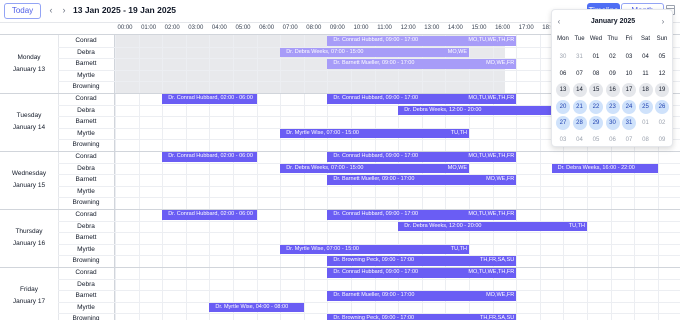  What do you see at coordinates (376, 40) in the screenshot?
I see `event-title: Dr. Conrad Hubbard, 09:00 - 17:00` at bounding box center [376, 40].